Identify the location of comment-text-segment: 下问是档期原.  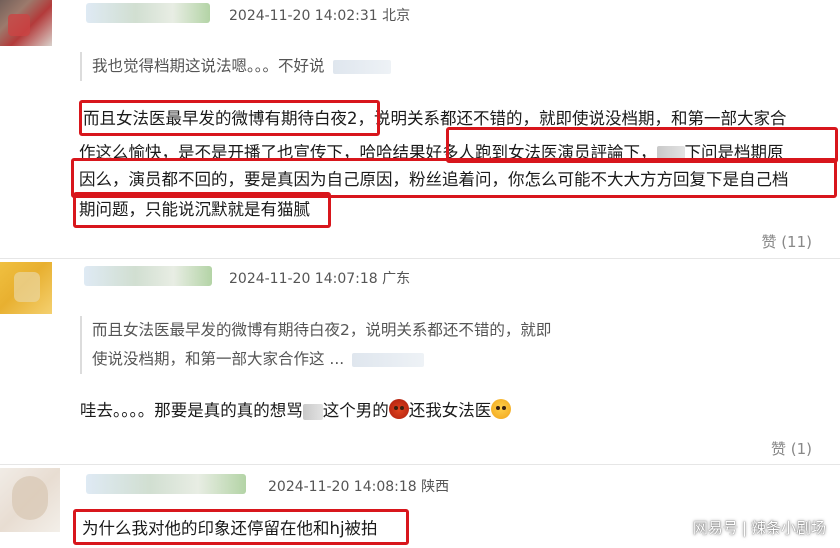
(734, 152).